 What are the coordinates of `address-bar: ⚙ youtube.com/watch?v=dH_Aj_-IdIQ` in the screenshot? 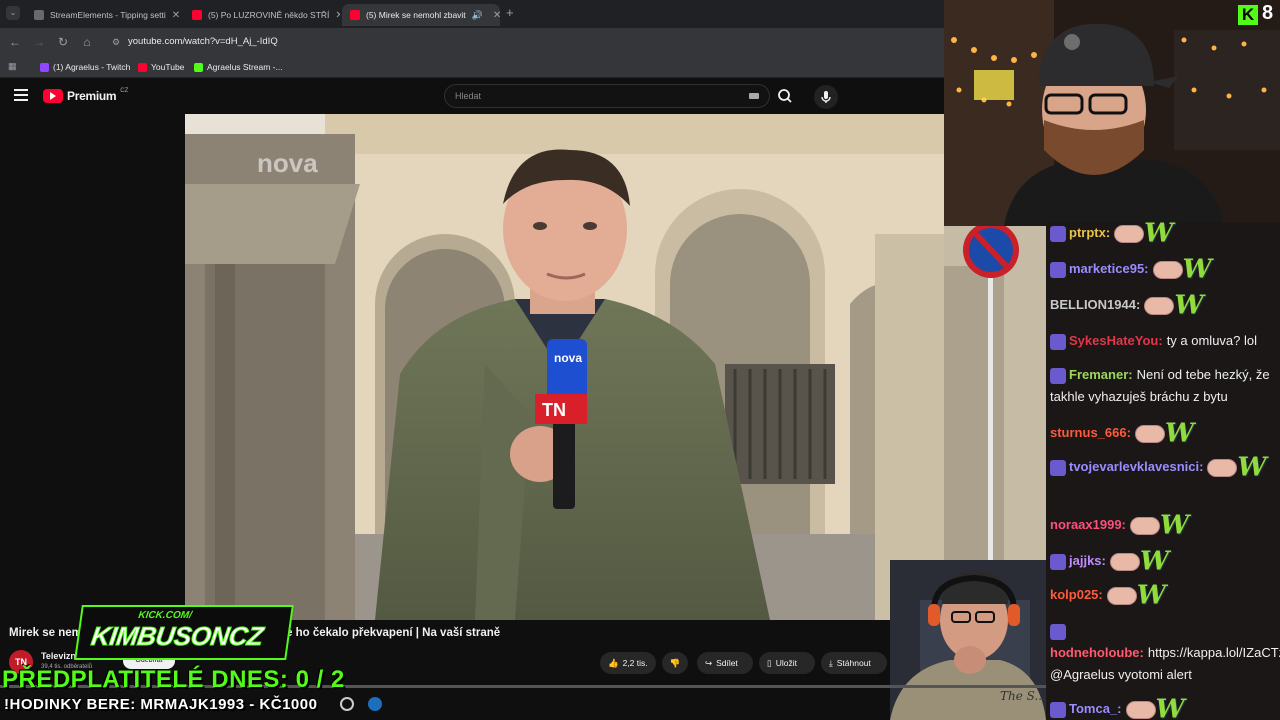 It's located at (518, 42).